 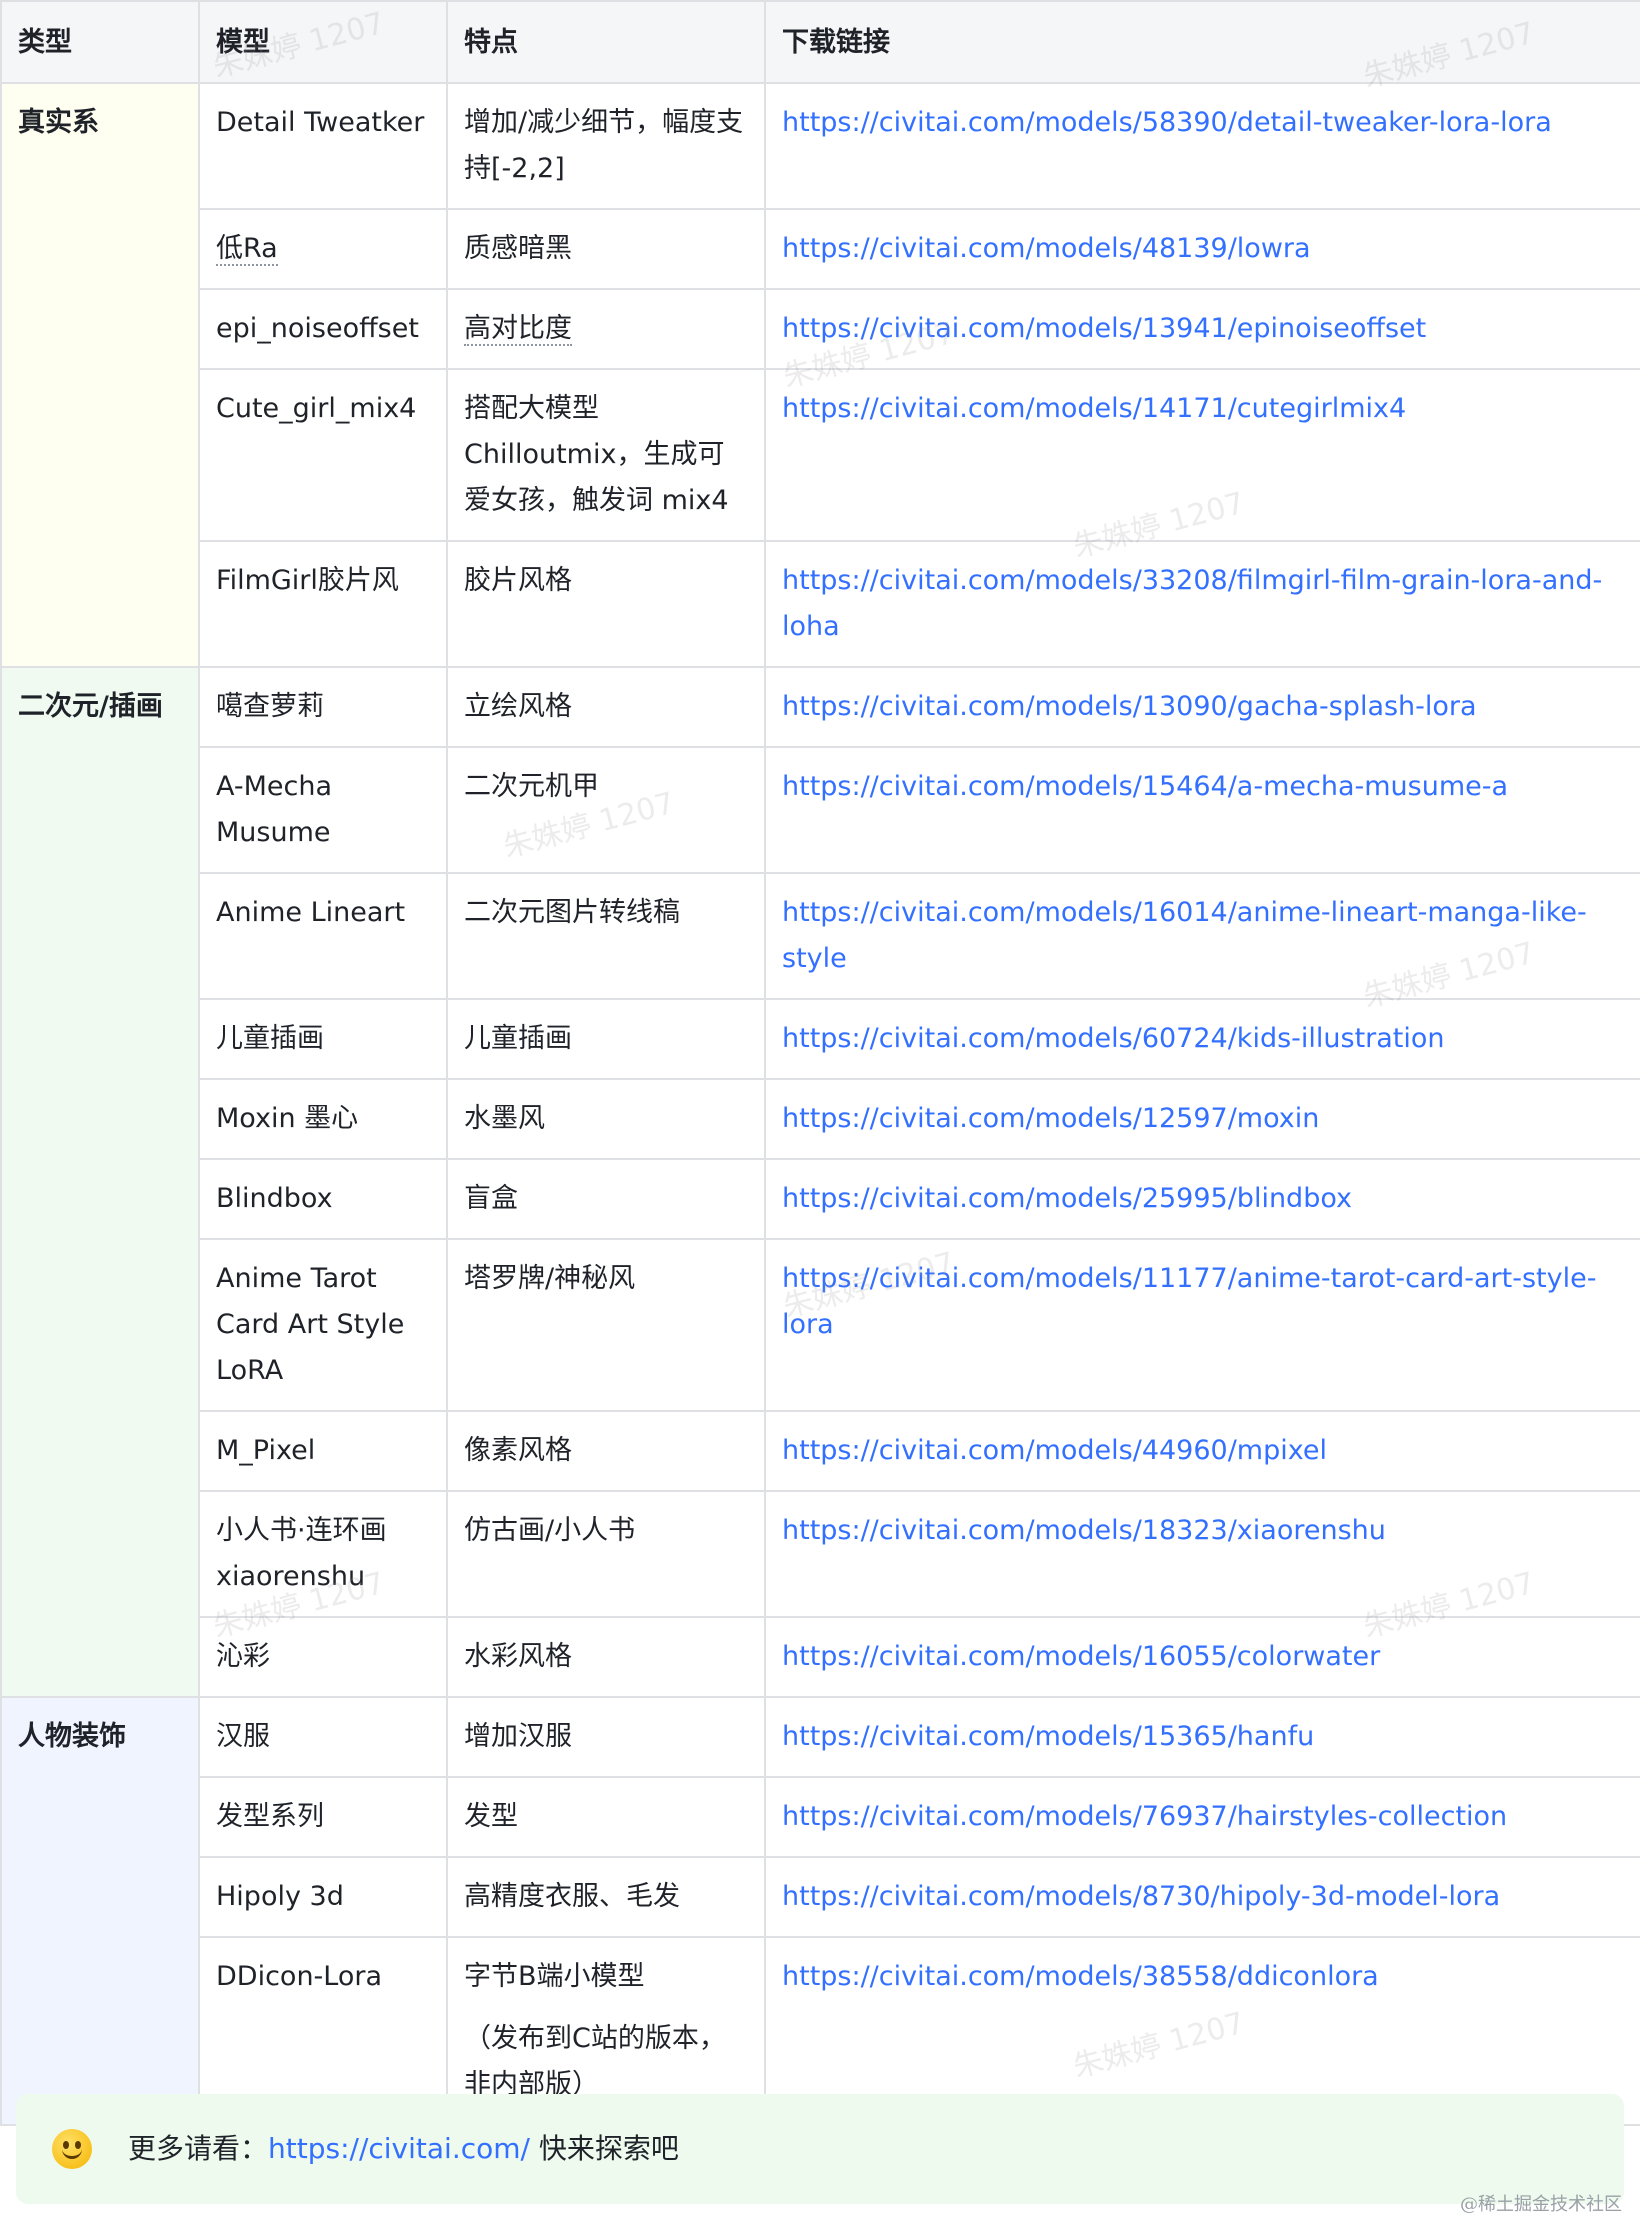 I want to click on model-cell: Detail Tweatker, so click(x=323, y=146).